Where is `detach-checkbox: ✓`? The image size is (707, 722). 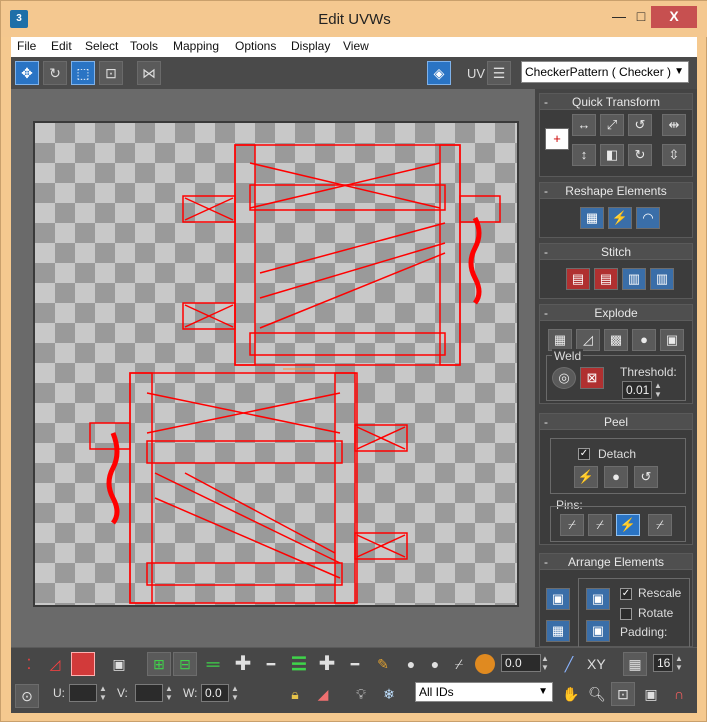
detach-checkbox: ✓ is located at coordinates (584, 454).